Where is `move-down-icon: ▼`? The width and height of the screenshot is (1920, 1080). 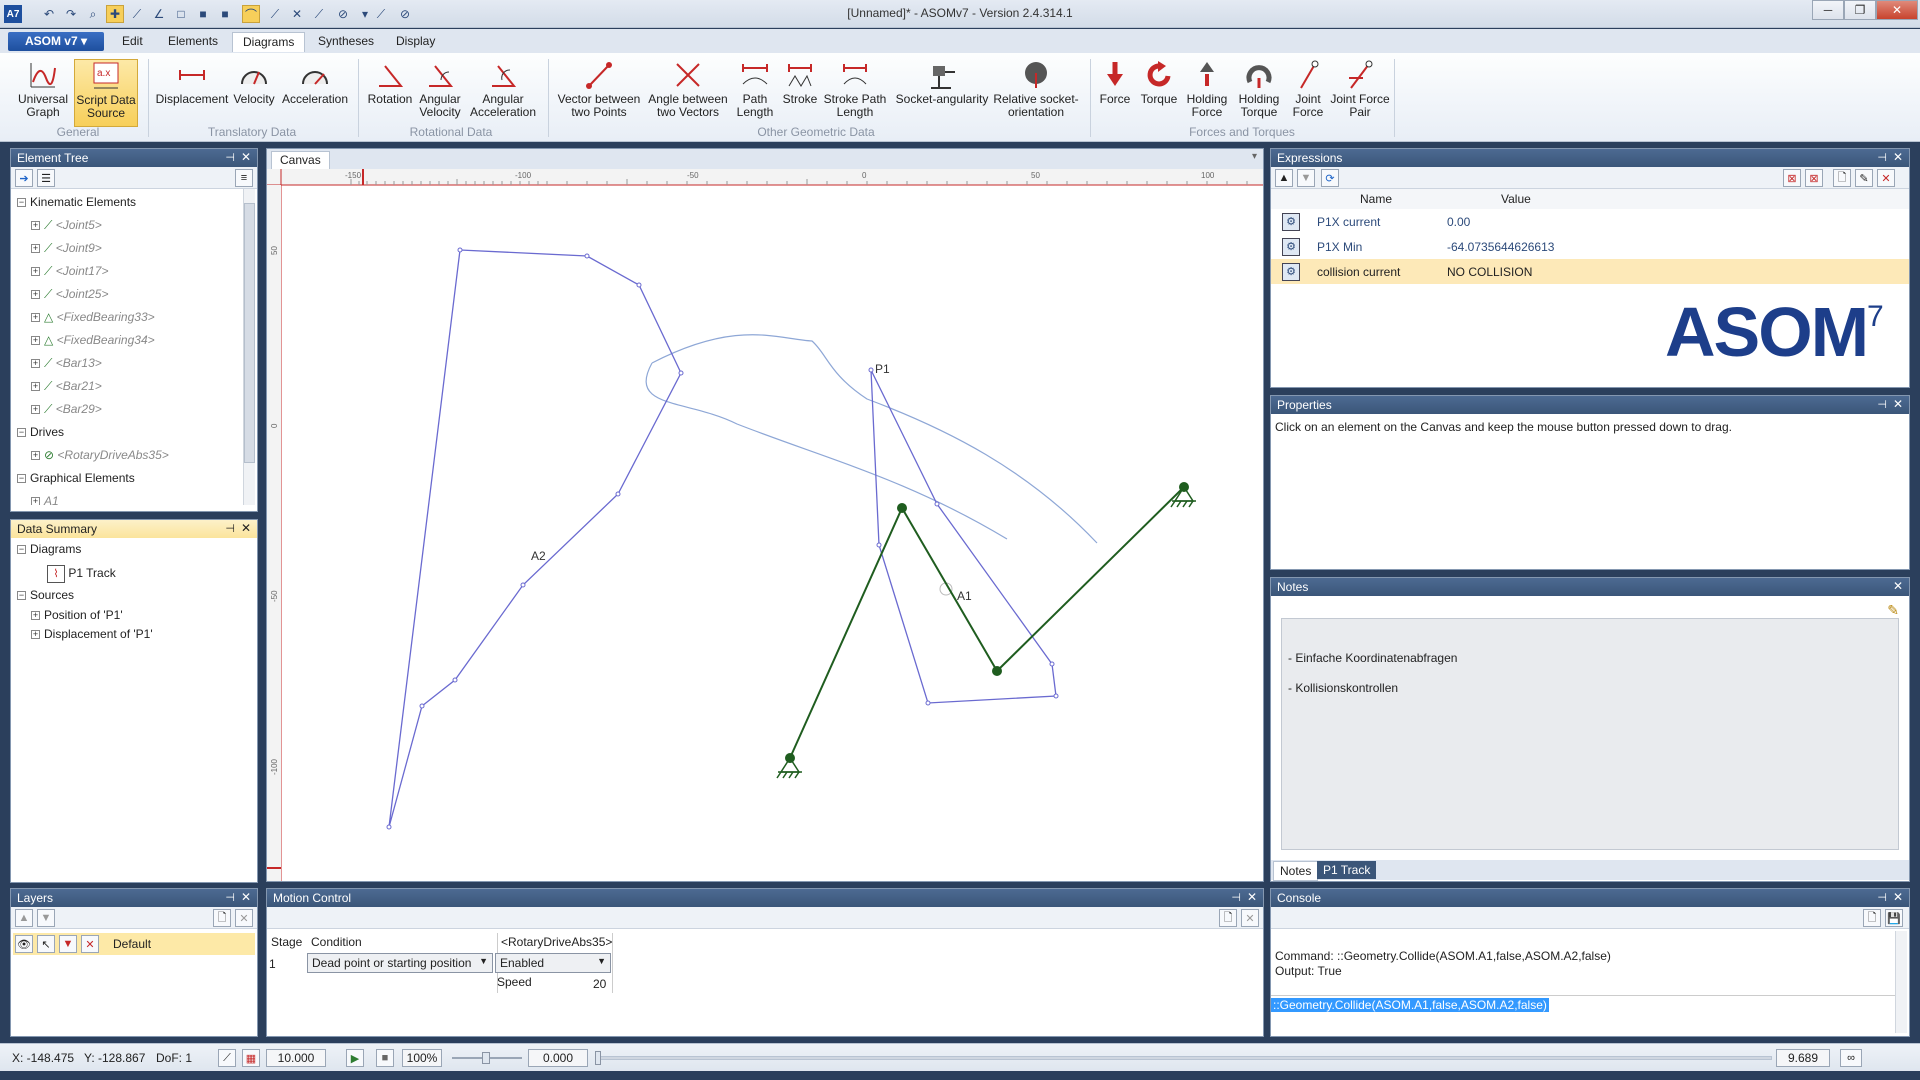 move-down-icon: ▼ is located at coordinates (1306, 178).